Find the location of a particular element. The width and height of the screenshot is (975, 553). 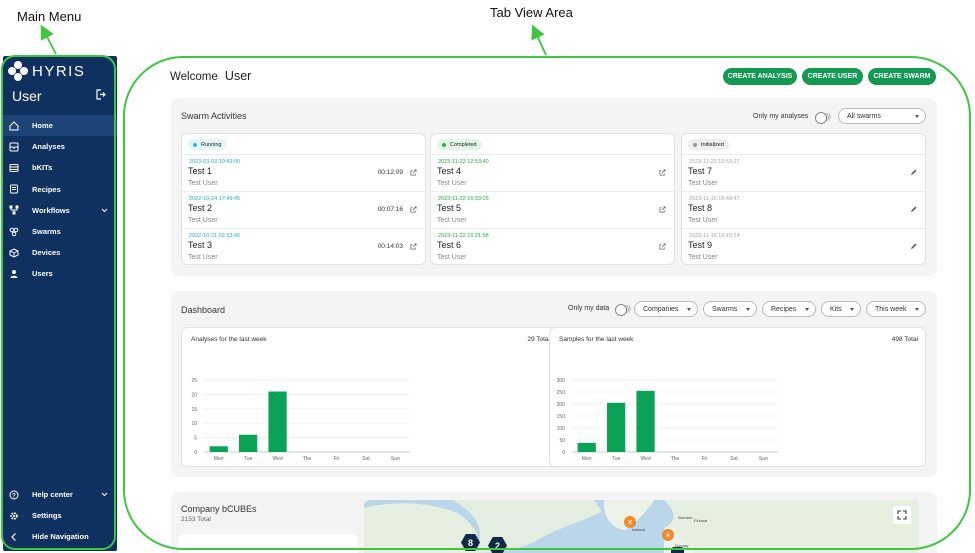

sidebar-bottom-item-help-center: ? Help center is located at coordinates (60, 494).